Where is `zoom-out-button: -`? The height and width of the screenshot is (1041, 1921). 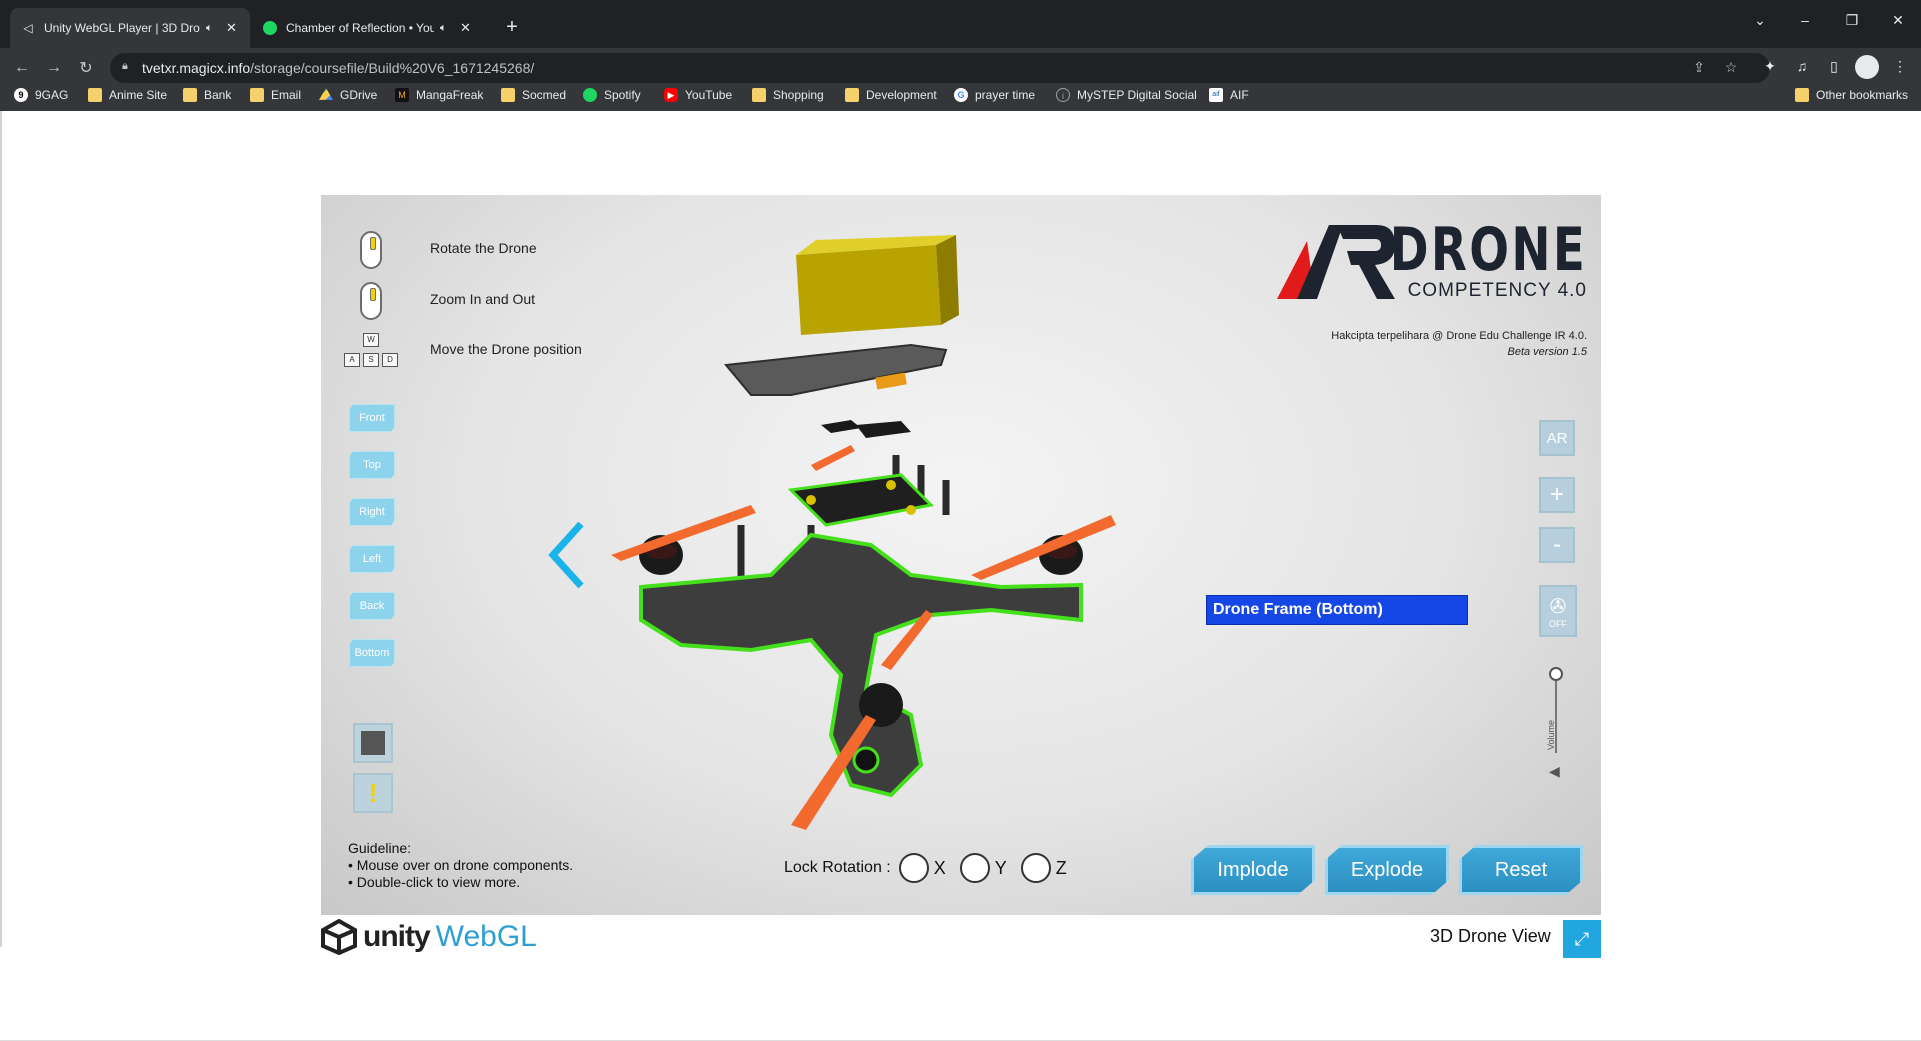 zoom-out-button: - is located at coordinates (1557, 545).